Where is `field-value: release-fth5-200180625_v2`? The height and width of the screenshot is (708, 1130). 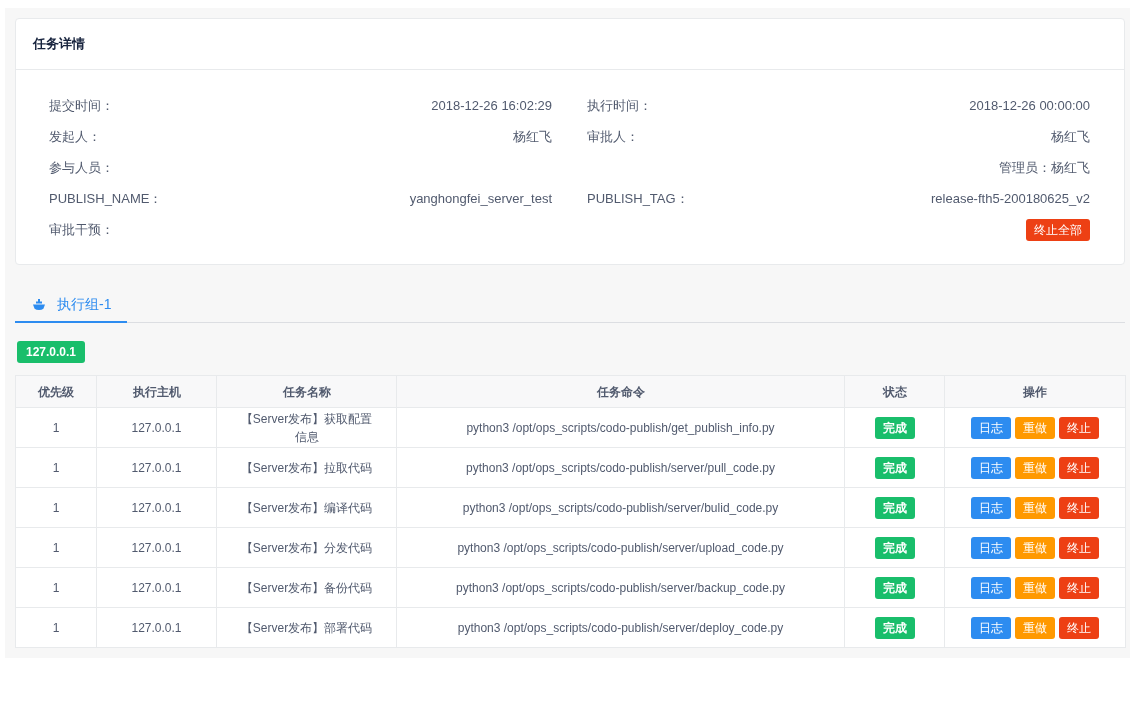 field-value: release-fth5-200180625_v2 is located at coordinates (1010, 198).